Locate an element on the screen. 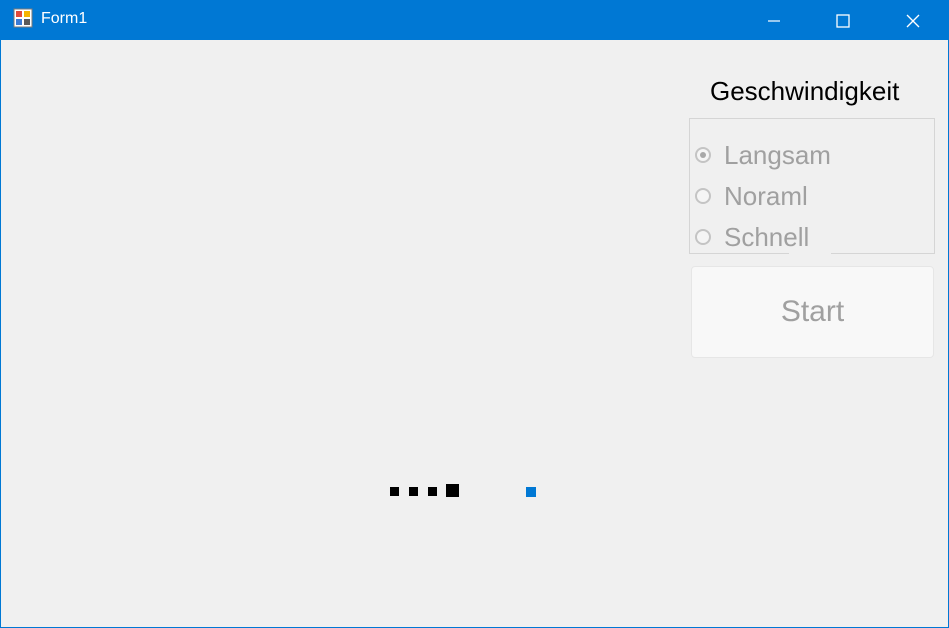 The image size is (949, 628). radio-circle-checked is located at coordinates (703, 155).